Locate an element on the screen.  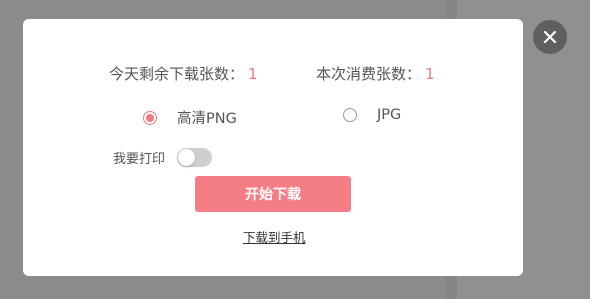
print-row: 我要打印 is located at coordinates (163, 157).